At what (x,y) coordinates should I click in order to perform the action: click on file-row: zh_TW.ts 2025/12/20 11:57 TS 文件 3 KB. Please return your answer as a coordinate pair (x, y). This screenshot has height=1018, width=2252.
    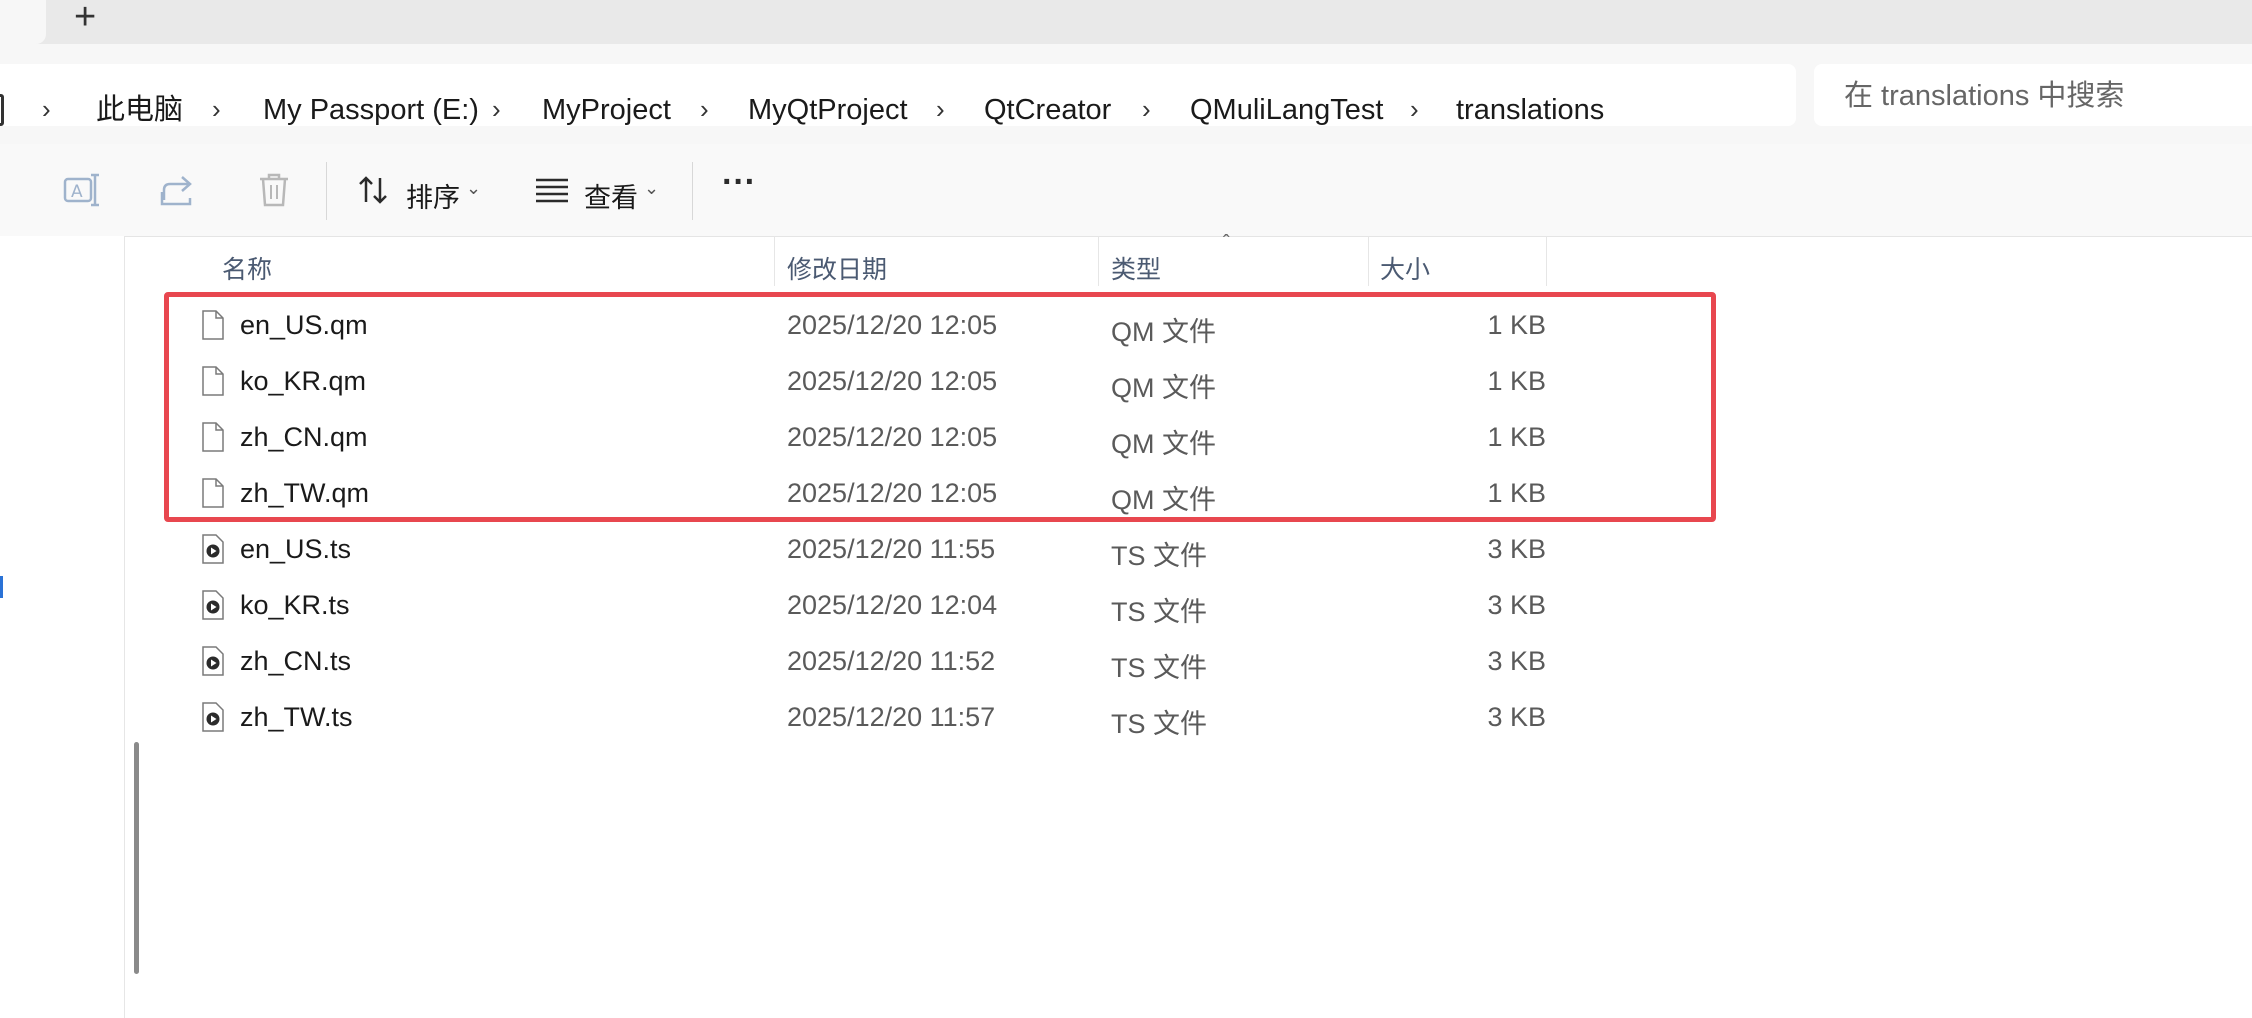
    Looking at the image, I should click on (851, 718).